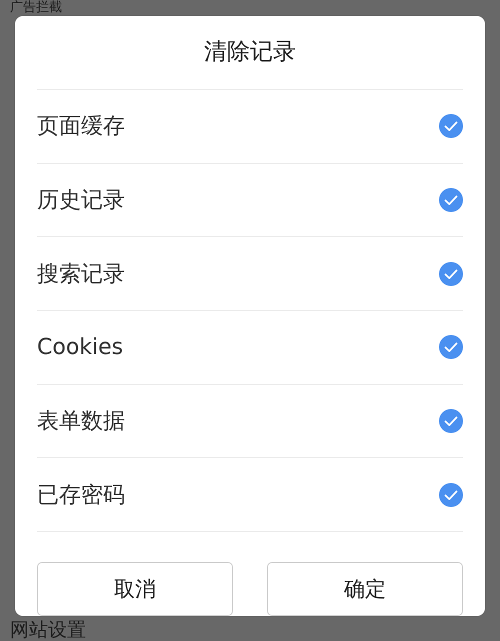  Describe the element at coordinates (80, 347) in the screenshot. I see `option-label: Cookies` at that location.